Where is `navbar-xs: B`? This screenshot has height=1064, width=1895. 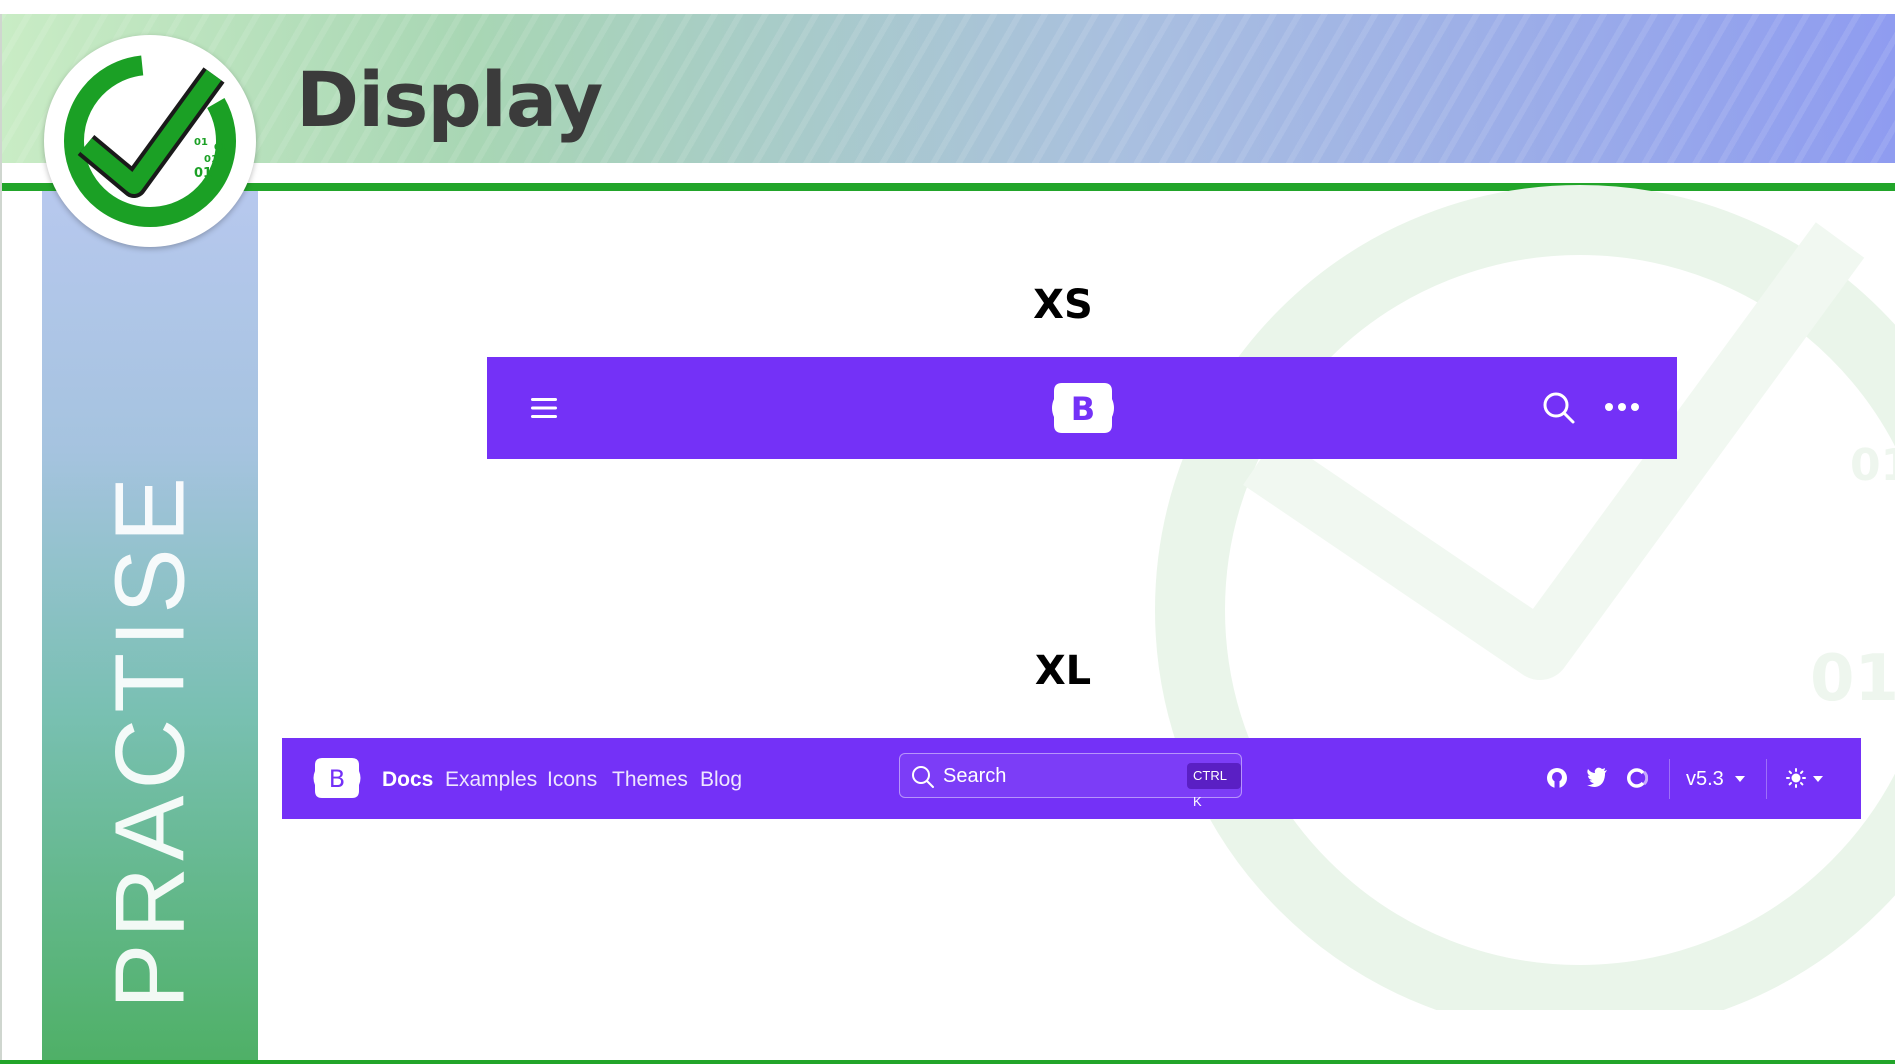
navbar-xs: B is located at coordinates (1082, 408).